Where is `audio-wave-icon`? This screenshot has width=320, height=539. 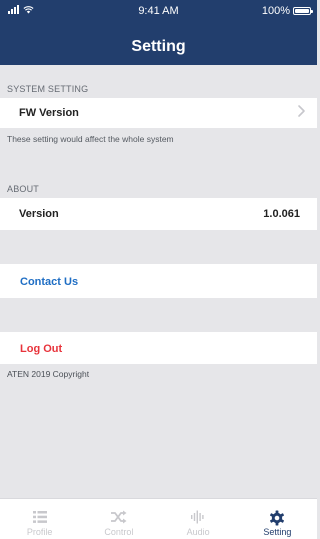 audio-wave-icon is located at coordinates (197, 517).